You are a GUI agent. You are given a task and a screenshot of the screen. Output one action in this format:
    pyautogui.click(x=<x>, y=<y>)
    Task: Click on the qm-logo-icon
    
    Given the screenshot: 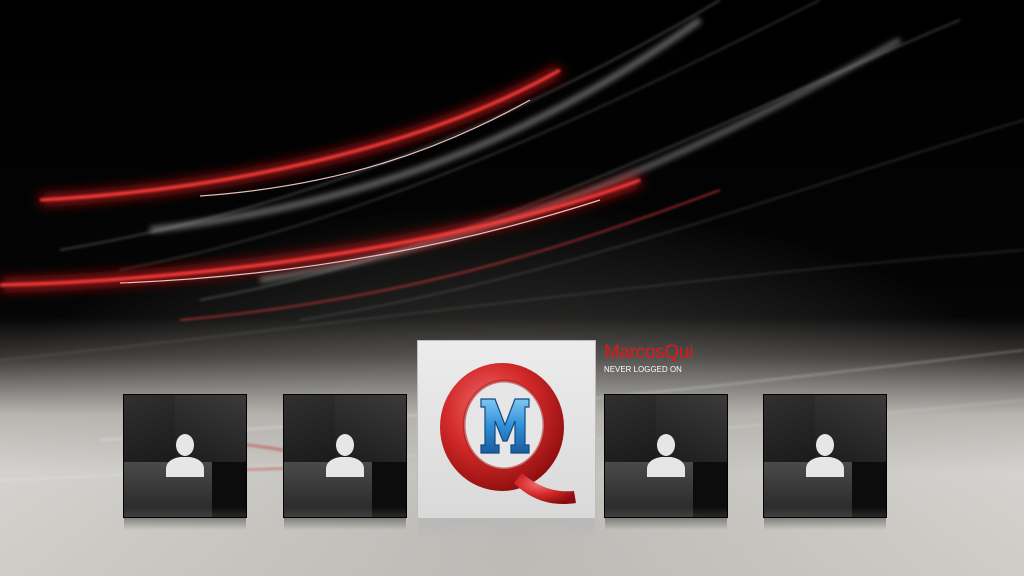 What is the action you would take?
    pyautogui.click(x=508, y=434)
    